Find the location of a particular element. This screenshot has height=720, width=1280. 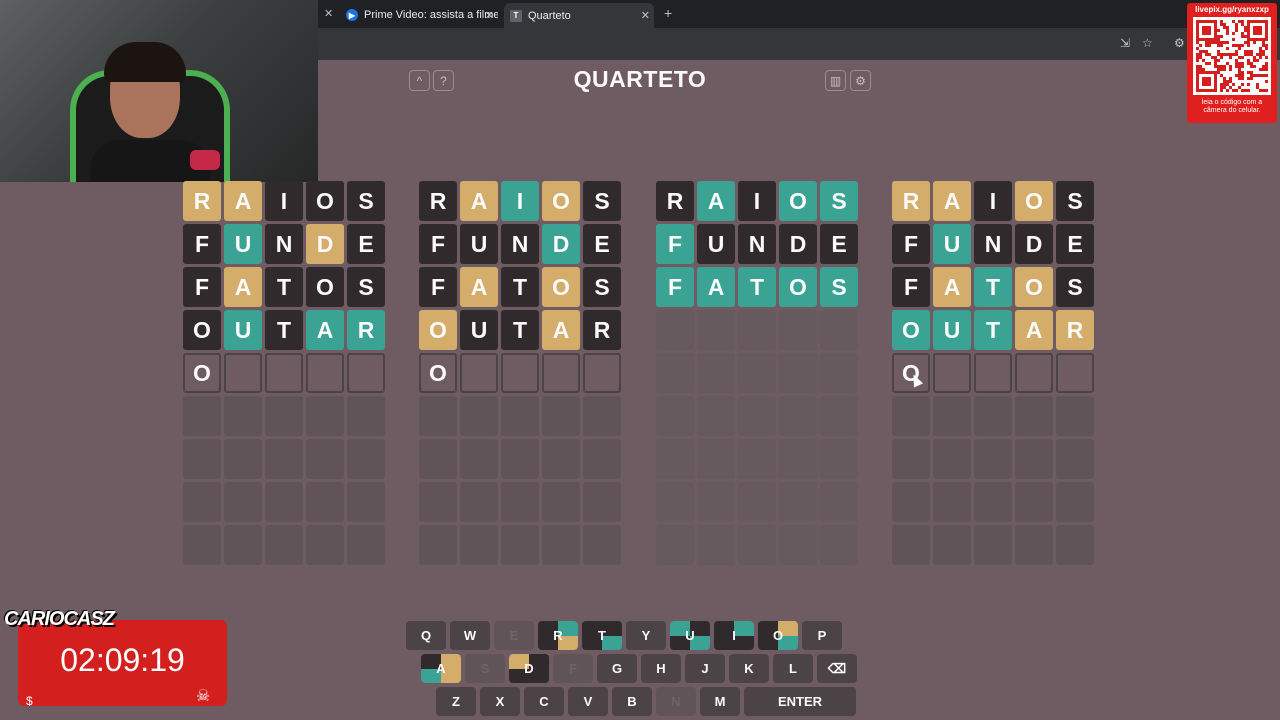

prime-video-icon: ▶ is located at coordinates (352, 15).